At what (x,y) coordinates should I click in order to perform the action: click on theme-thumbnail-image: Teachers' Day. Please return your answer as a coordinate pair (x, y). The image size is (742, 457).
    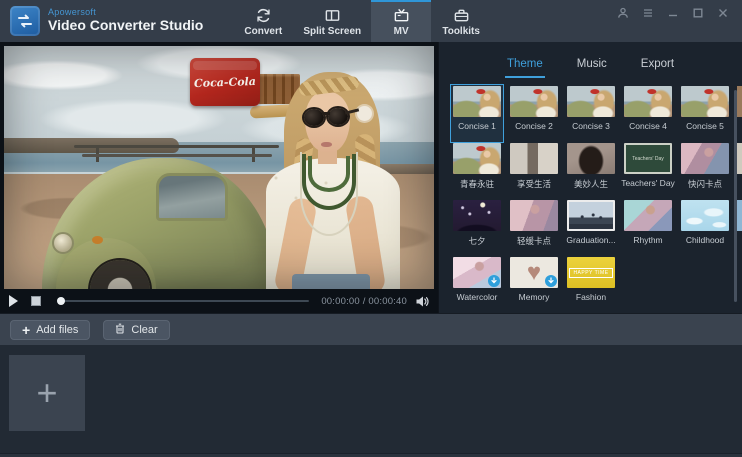
    Looking at the image, I should click on (648, 158).